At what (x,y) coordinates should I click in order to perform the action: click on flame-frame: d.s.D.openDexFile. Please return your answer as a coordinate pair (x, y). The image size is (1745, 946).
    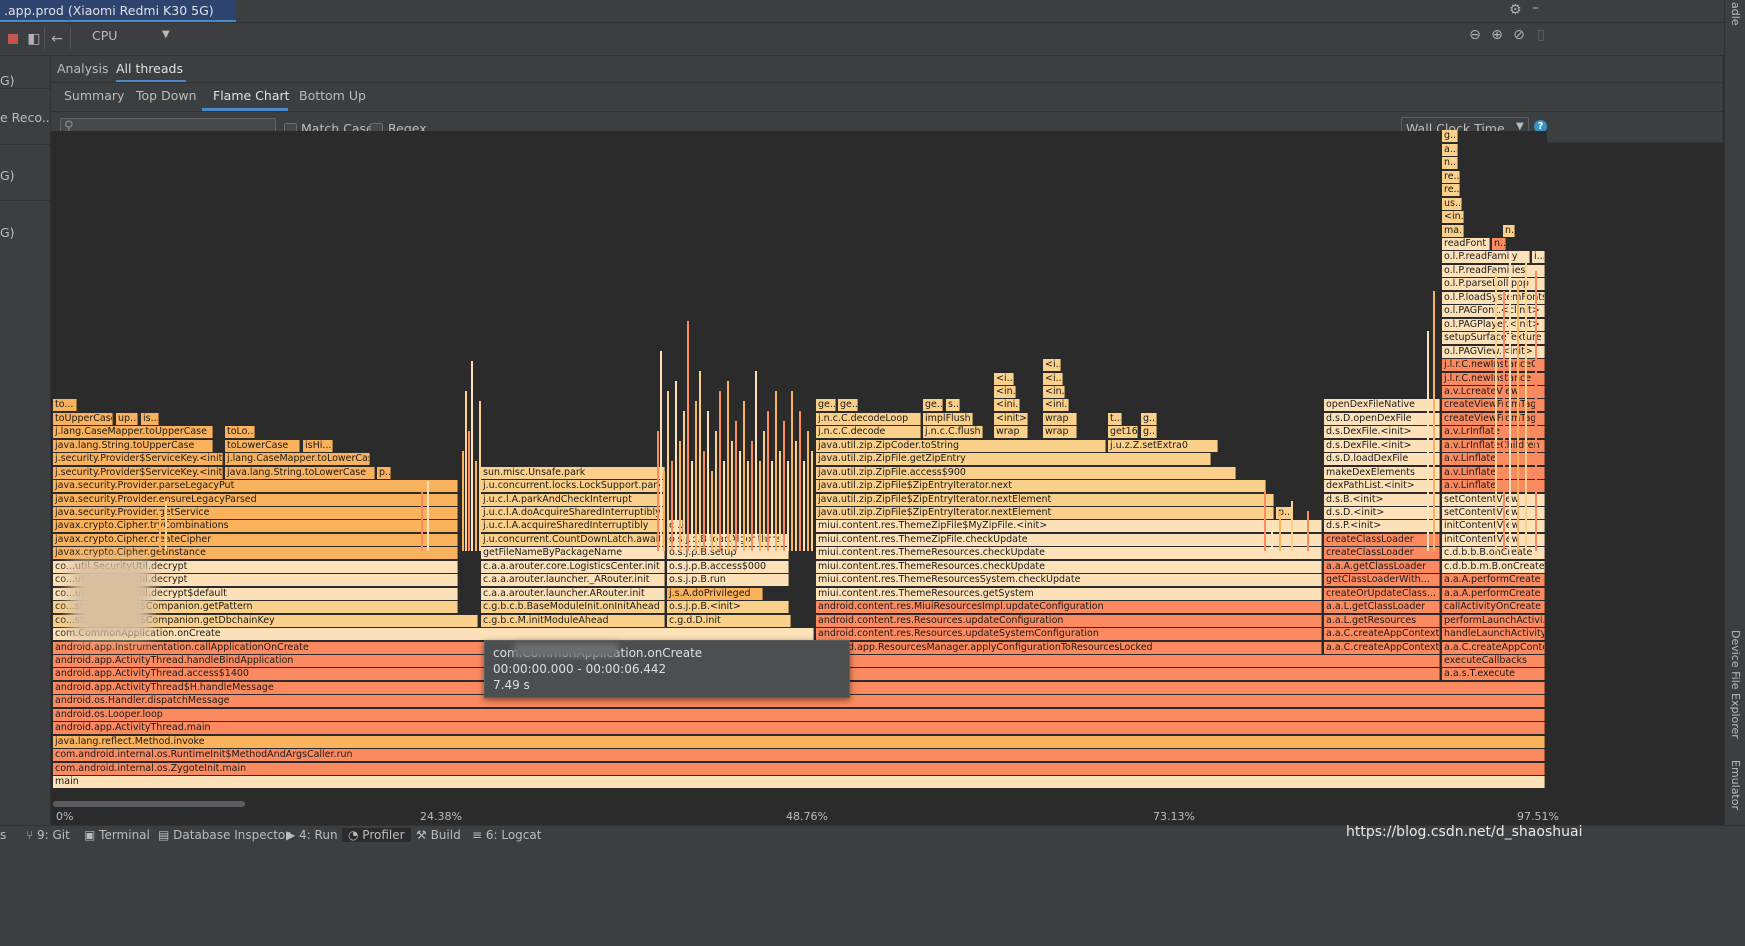
    Looking at the image, I should click on (1382, 418).